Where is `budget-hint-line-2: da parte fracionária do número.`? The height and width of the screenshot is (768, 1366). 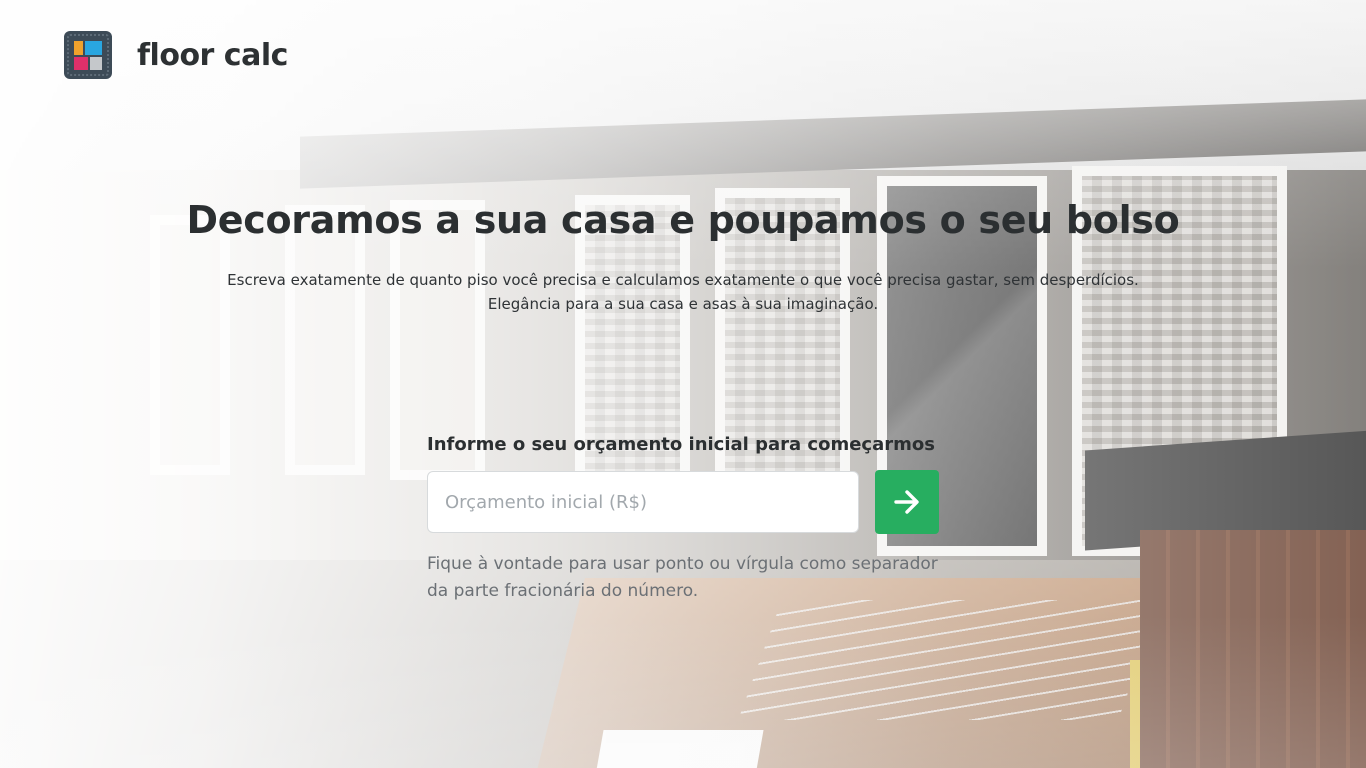 budget-hint-line-2: da parte fracionária do número. is located at coordinates (563, 591).